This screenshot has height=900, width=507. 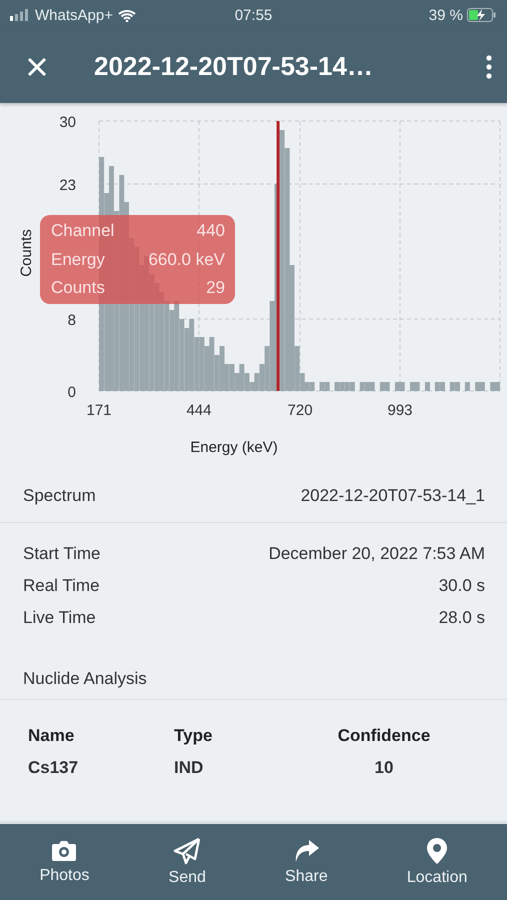 I want to click on table-cell-text: 10, so click(x=384, y=768).